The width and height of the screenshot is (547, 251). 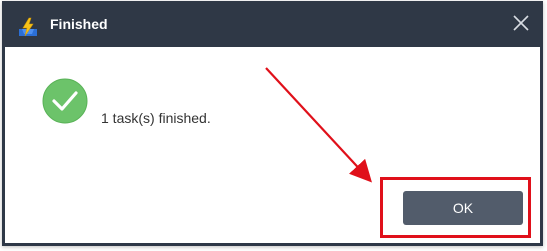 I want to click on lightning-app-icon, so click(x=28, y=27).